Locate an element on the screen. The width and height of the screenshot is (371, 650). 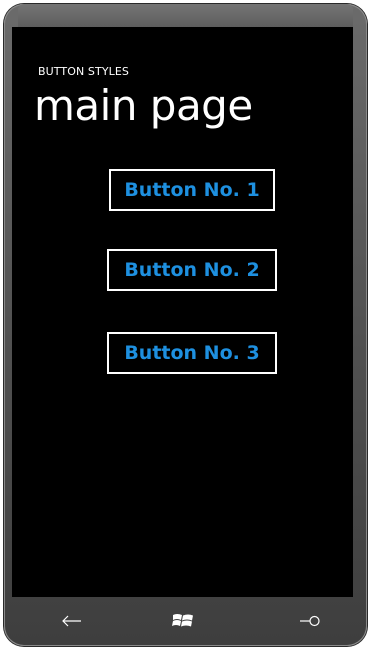
back-button is located at coordinates (72, 621).